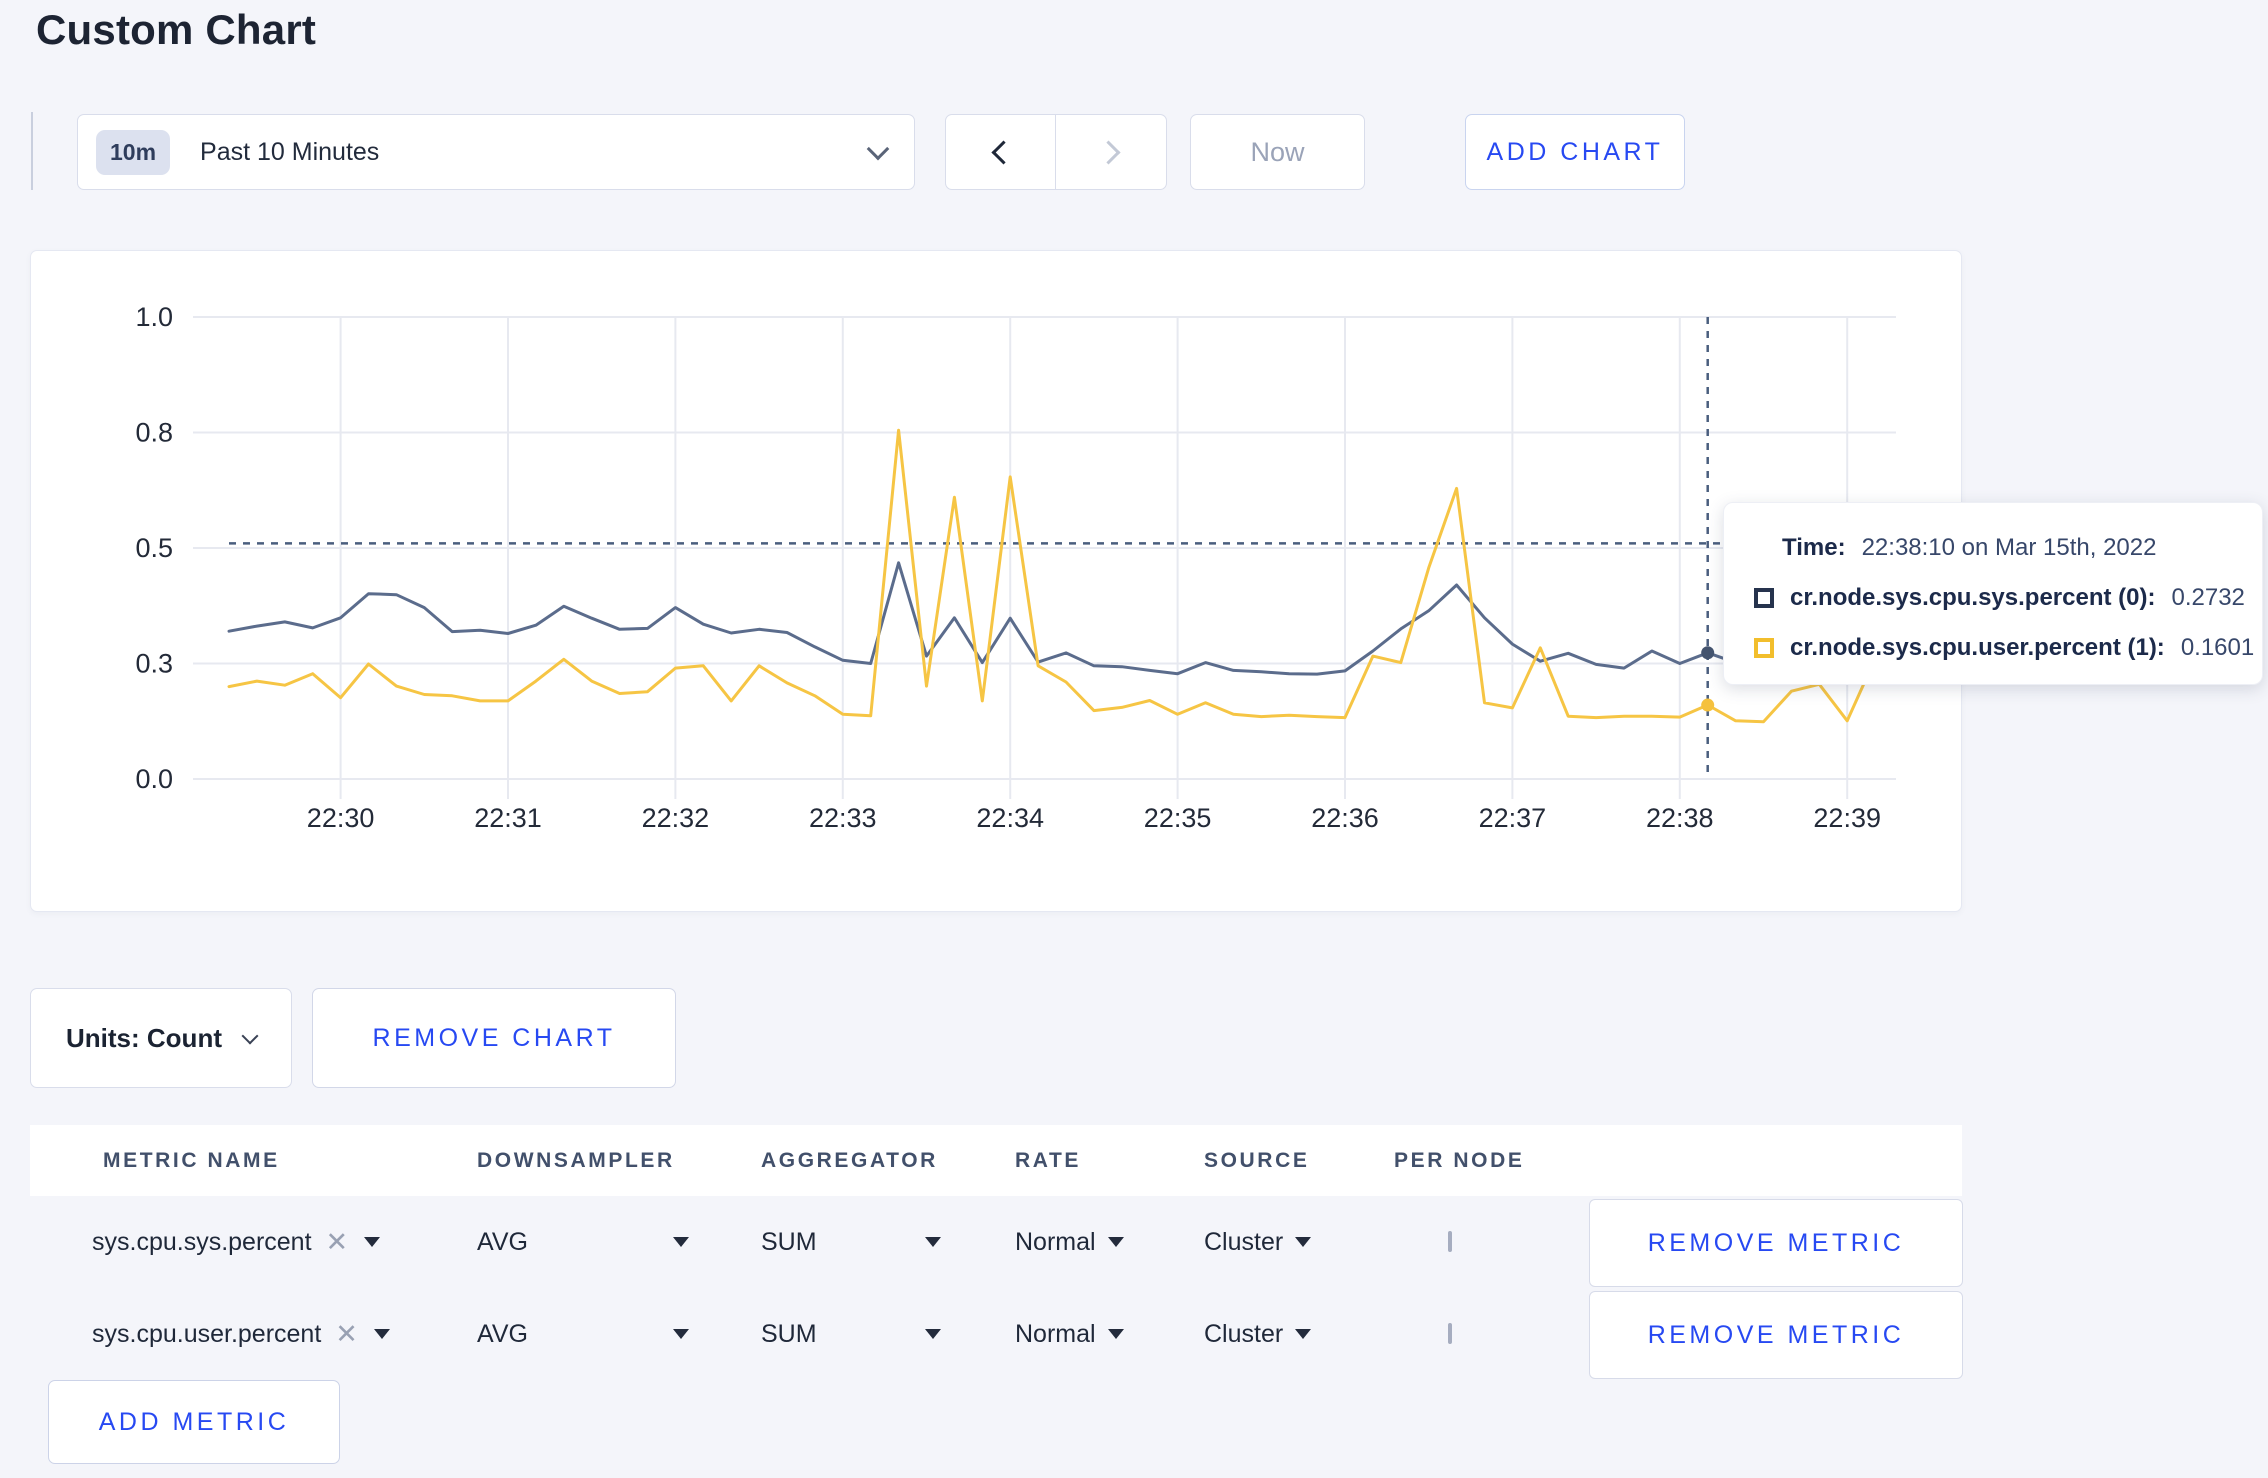  I want to click on x-tick-label: 22:31, so click(508, 818).